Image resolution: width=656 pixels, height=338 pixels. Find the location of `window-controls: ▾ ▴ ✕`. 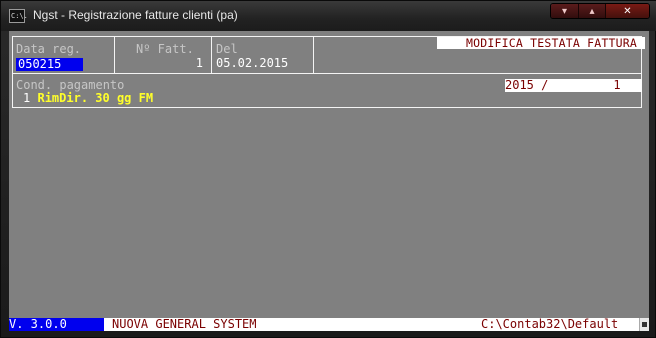

window-controls: ▾ ▴ ✕ is located at coordinates (600, 11).